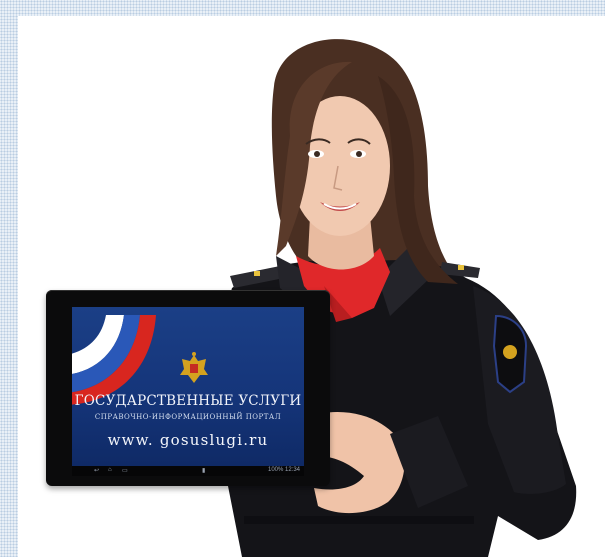 This screenshot has width=605, height=557. I want to click on battery-icon: ▮, so click(204, 471).